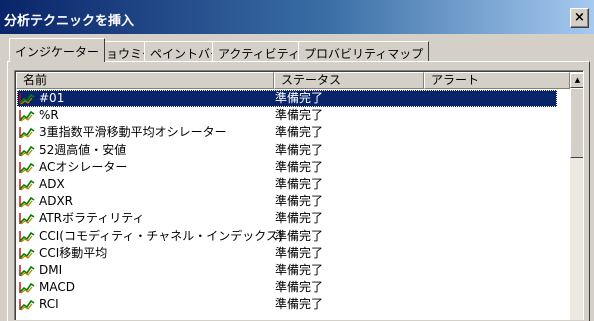 The height and width of the screenshot is (321, 594). I want to click on item-name: ADXR, so click(56, 201).